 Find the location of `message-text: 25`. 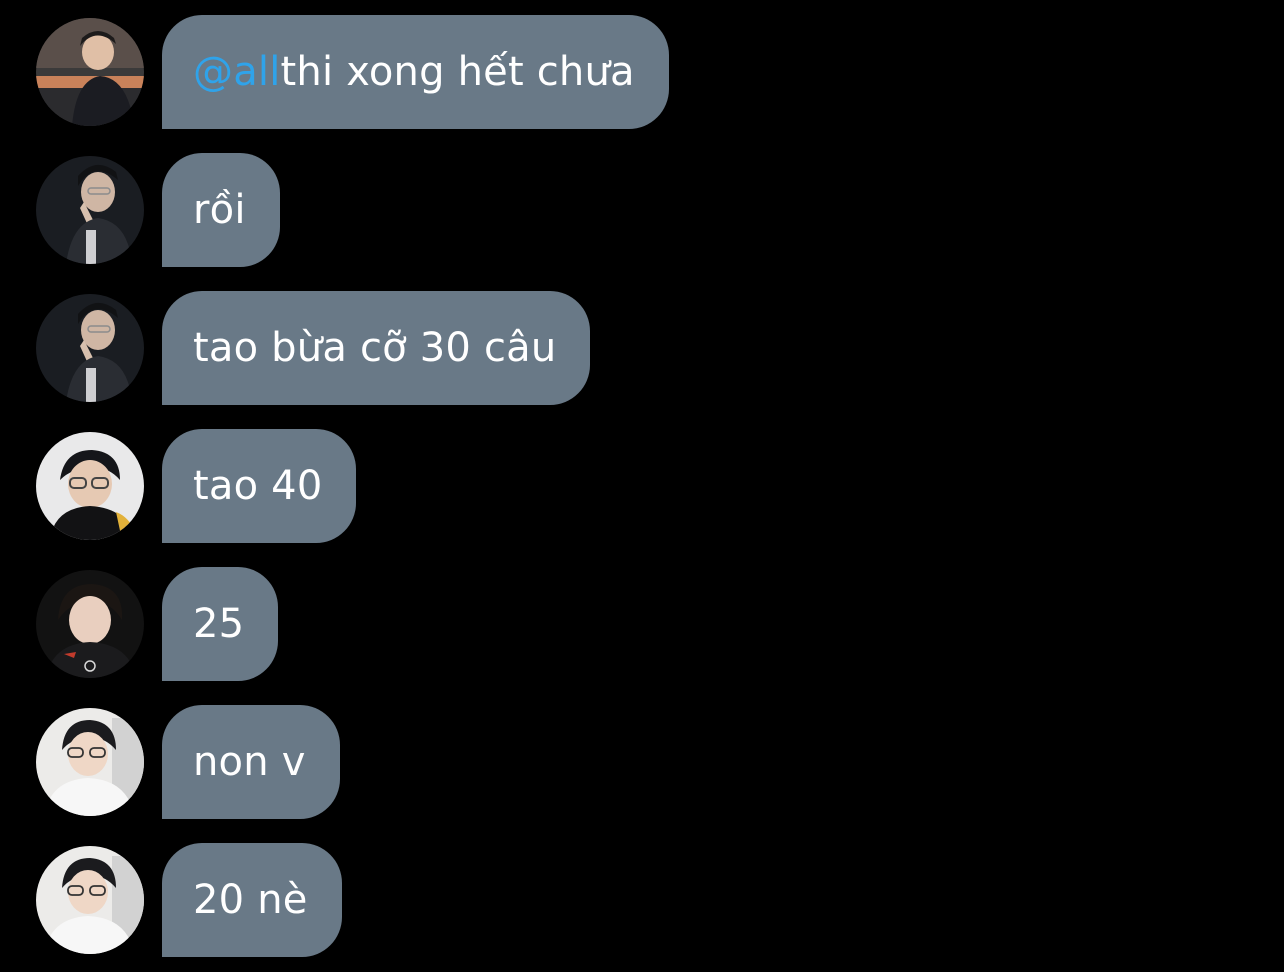

message-text: 25 is located at coordinates (219, 624).